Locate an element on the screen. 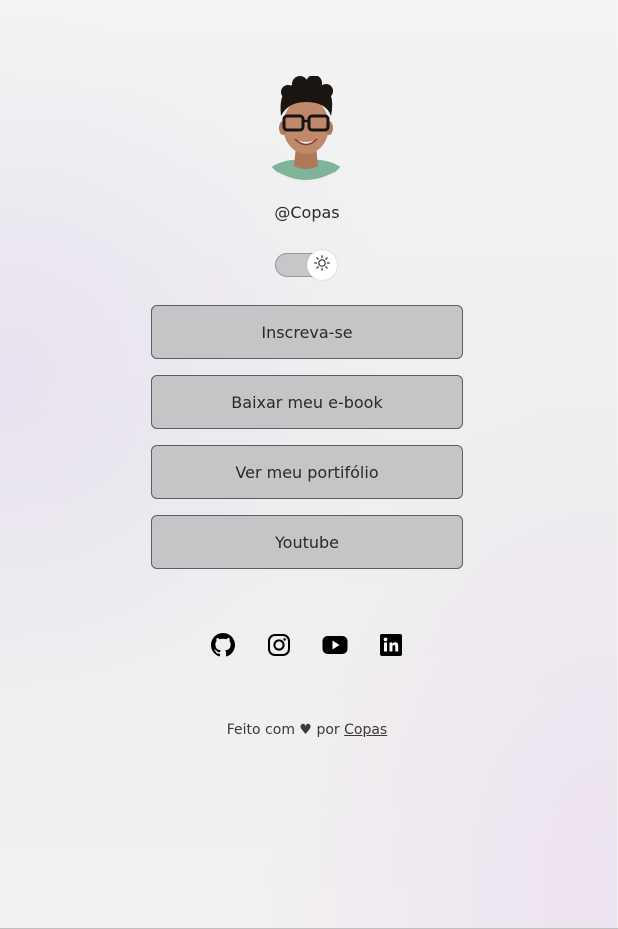  theme-toggle is located at coordinates (306, 265).